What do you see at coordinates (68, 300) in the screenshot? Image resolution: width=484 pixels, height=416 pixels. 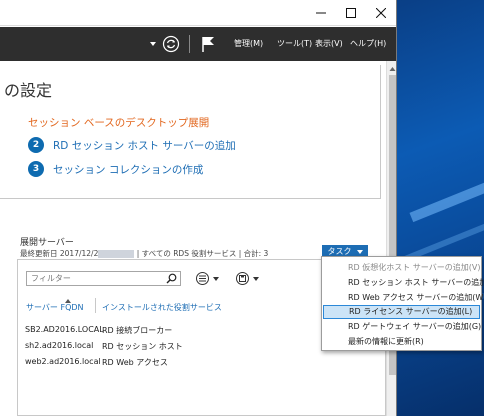 I see `sort-indicator-icon` at bounding box center [68, 300].